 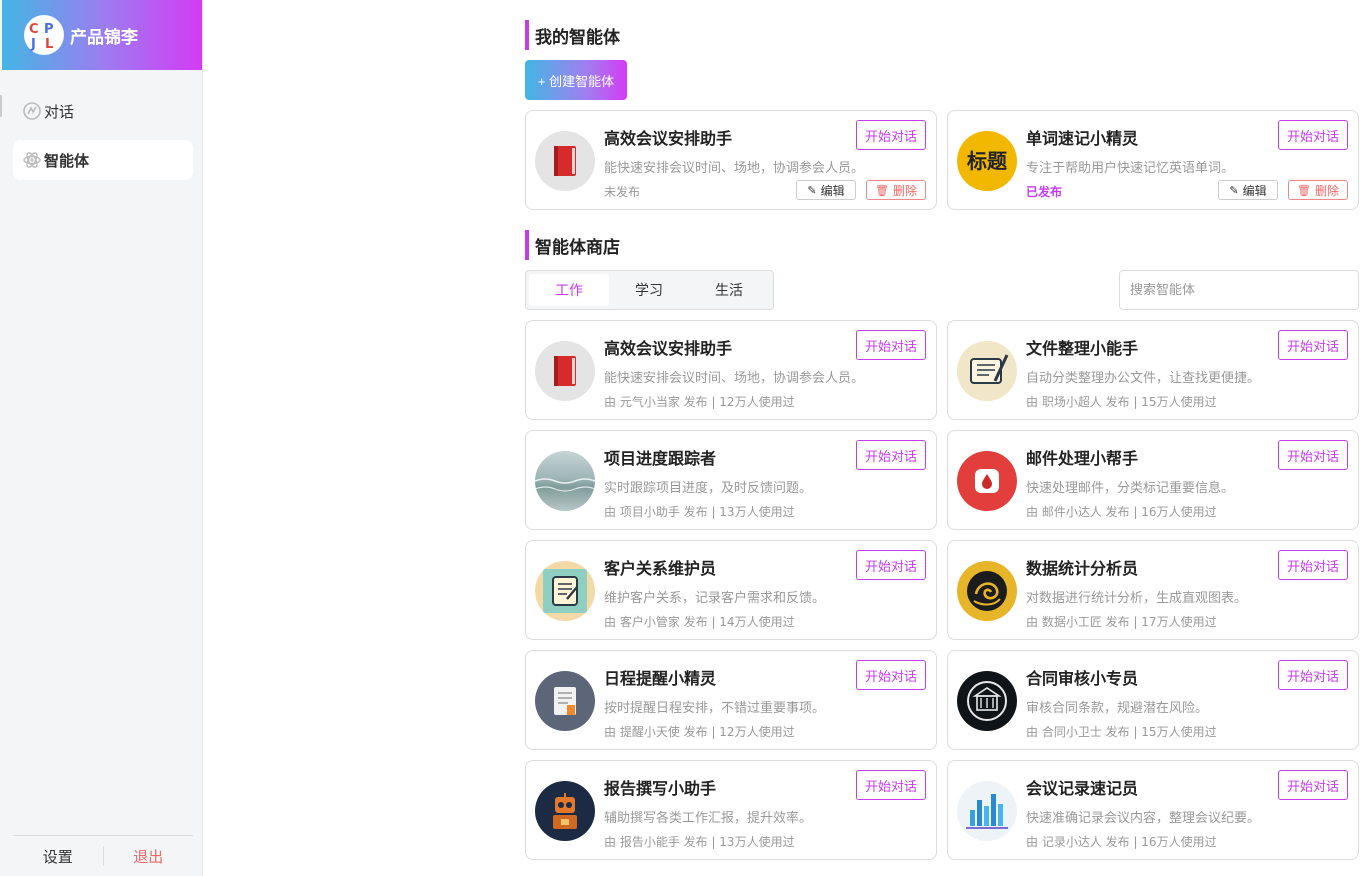 I want to click on store-tabs: 工作 学习 生活, so click(x=649, y=290).